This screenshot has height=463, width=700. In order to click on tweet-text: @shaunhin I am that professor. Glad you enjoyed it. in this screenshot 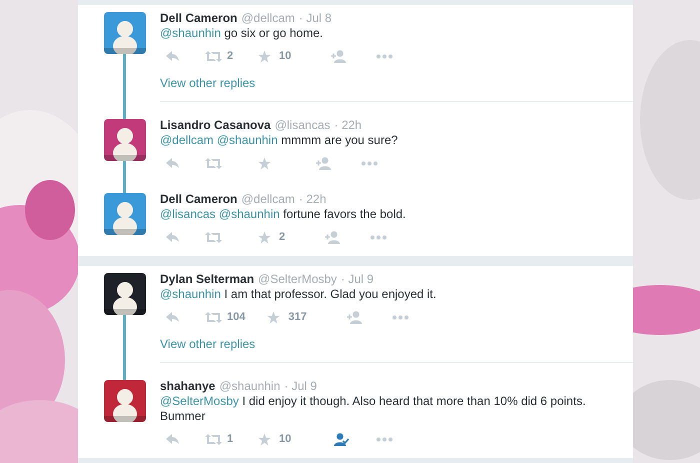, I will do `click(299, 294)`.